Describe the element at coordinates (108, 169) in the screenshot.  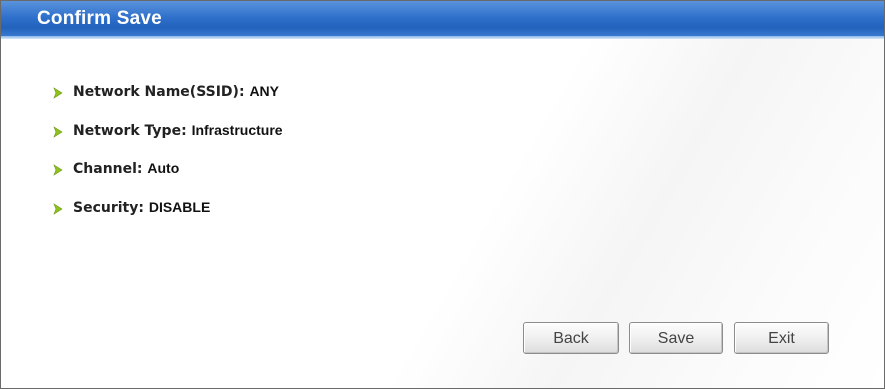
I see `summary-label: Channel:` at that location.